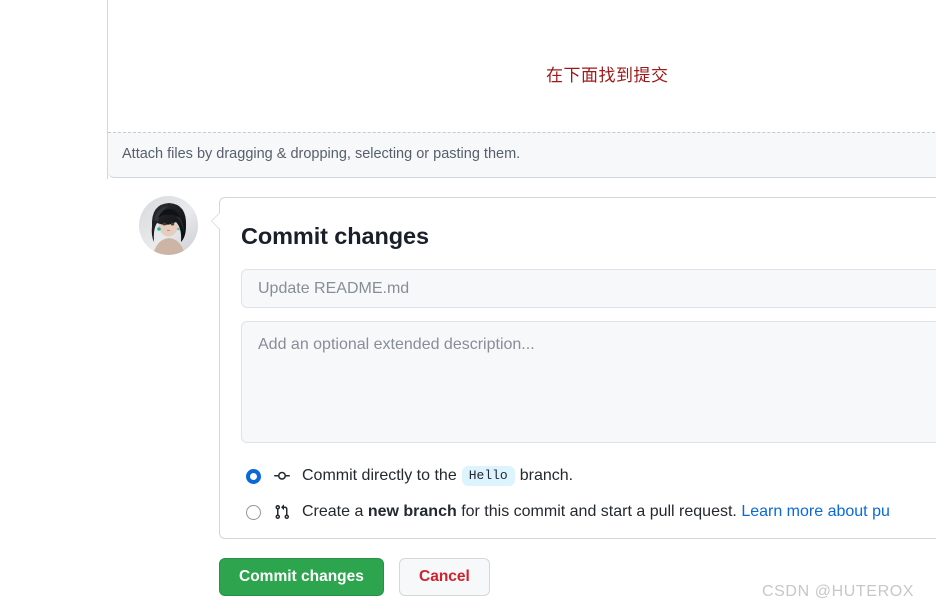 This screenshot has width=936, height=613. I want to click on avatar-image, so click(168, 225).